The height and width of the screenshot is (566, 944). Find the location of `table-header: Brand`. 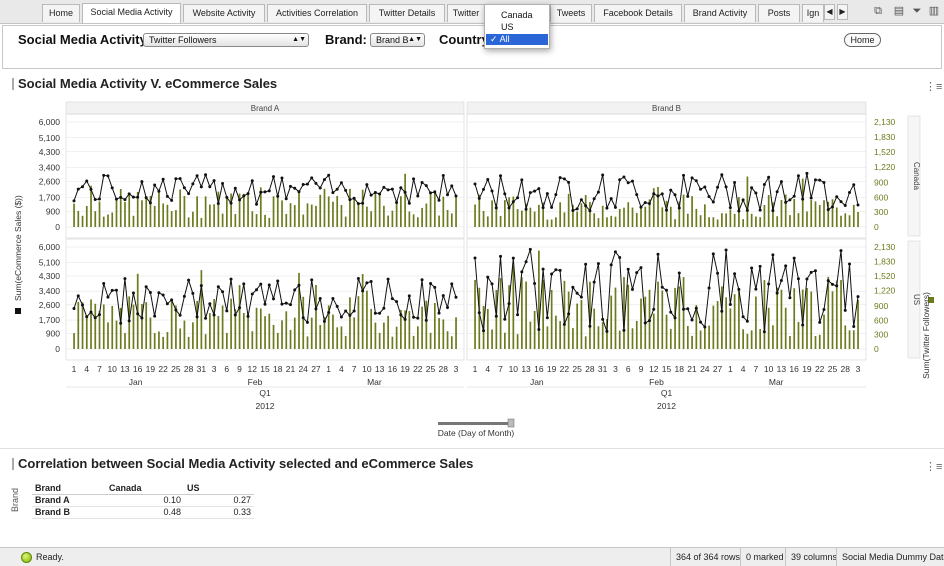

table-header: Brand is located at coordinates (69, 488).